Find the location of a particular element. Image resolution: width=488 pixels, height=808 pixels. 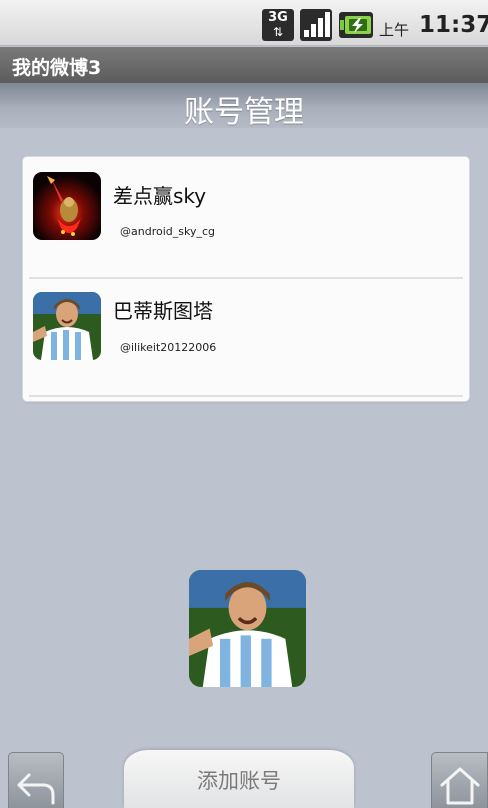

home-button is located at coordinates (459, 780).